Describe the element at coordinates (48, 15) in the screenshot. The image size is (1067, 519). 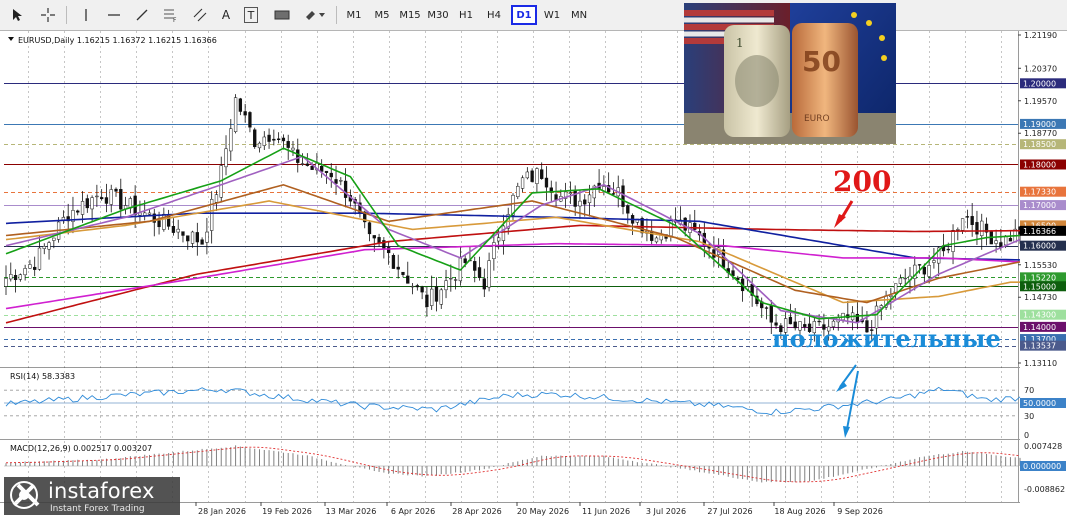
I see `crosshair-icon` at that location.